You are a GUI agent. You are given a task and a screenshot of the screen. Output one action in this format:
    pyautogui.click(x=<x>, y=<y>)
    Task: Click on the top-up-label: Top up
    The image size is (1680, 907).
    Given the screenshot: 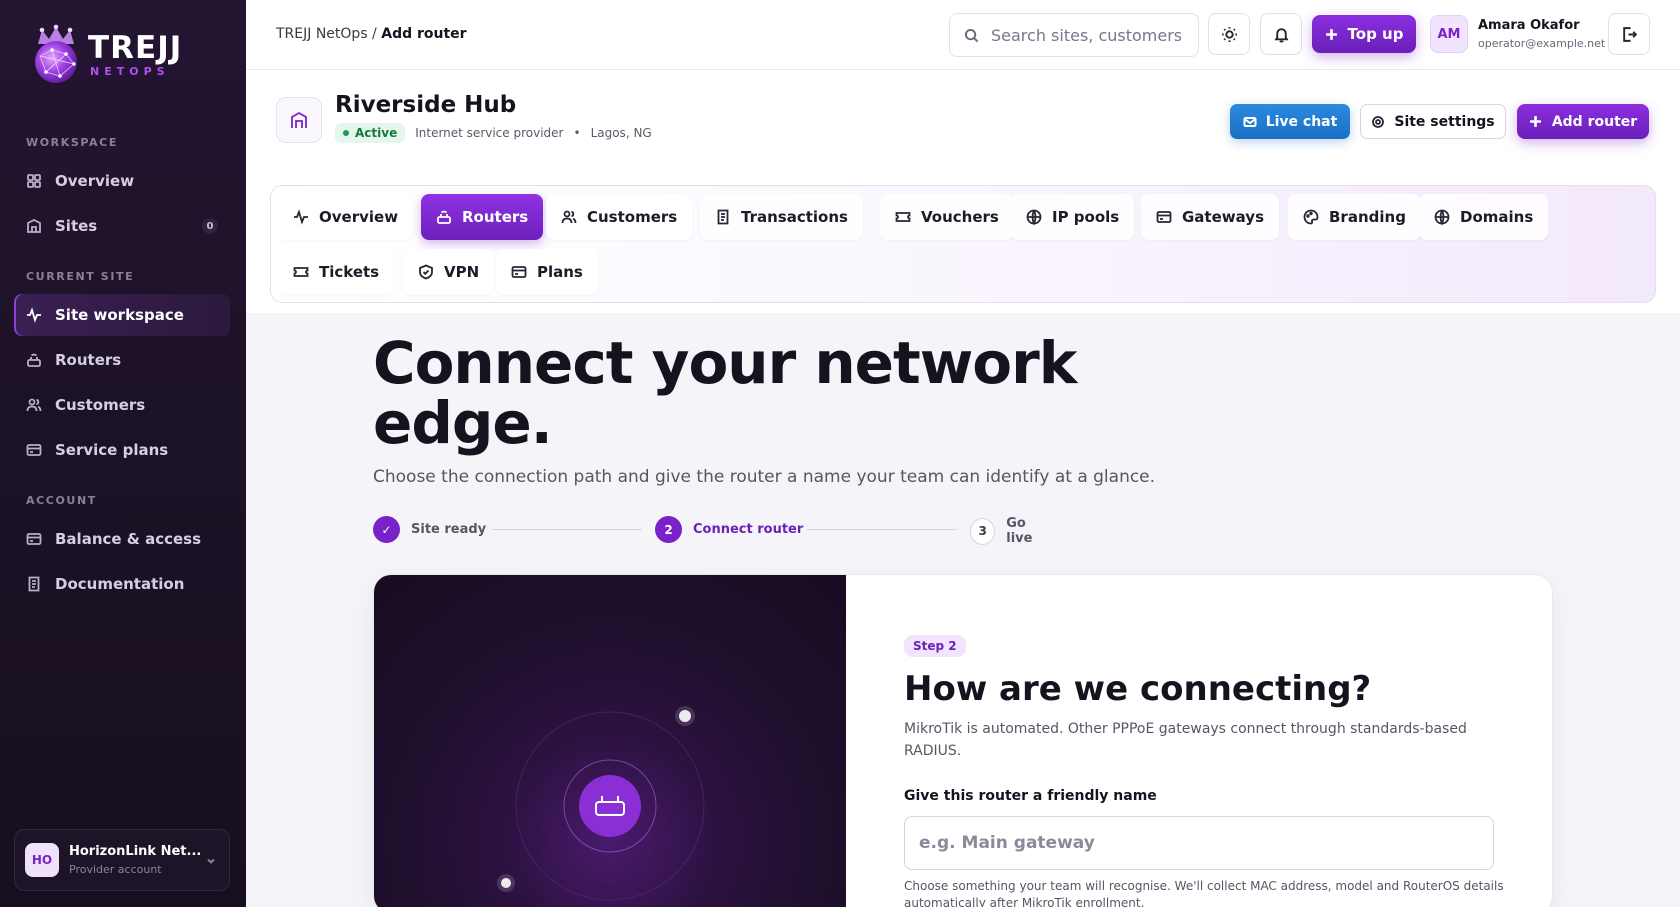 What is the action you would take?
    pyautogui.click(x=1375, y=34)
    